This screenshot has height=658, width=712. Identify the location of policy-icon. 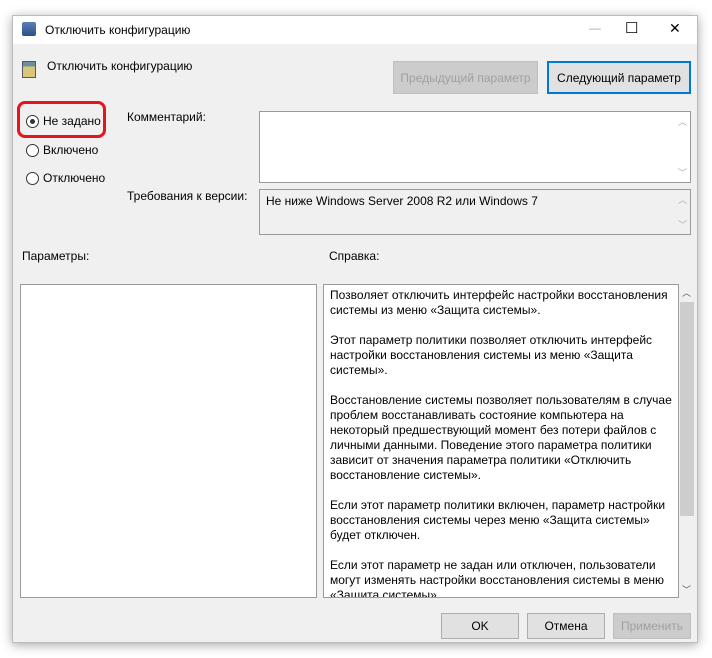
(29, 69).